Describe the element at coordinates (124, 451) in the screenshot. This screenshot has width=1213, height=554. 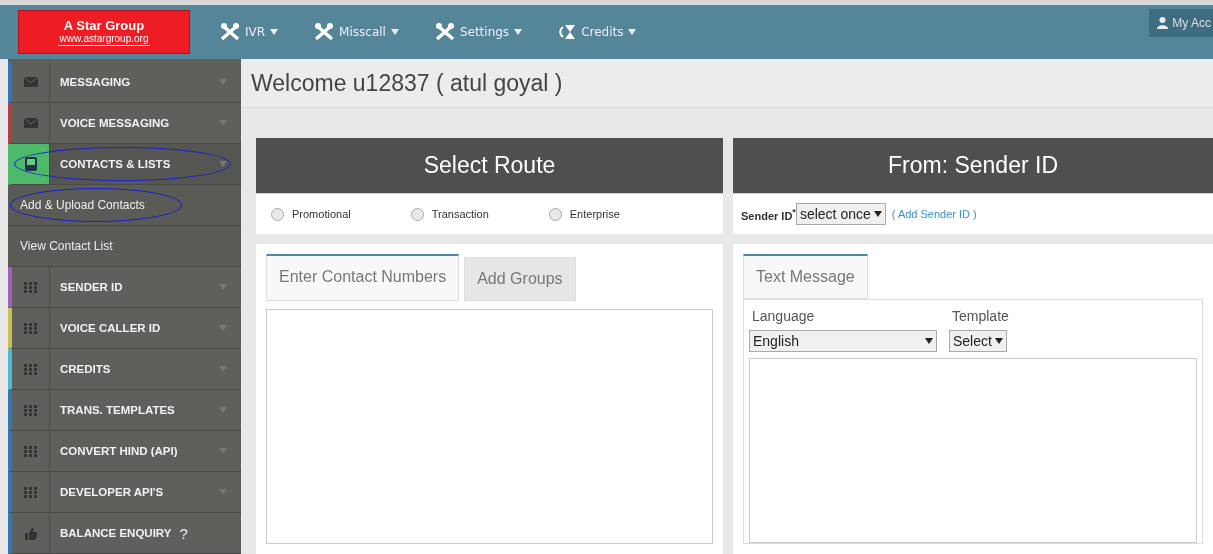
I see `sidebar-item: CONVERT HIND (API)` at that location.